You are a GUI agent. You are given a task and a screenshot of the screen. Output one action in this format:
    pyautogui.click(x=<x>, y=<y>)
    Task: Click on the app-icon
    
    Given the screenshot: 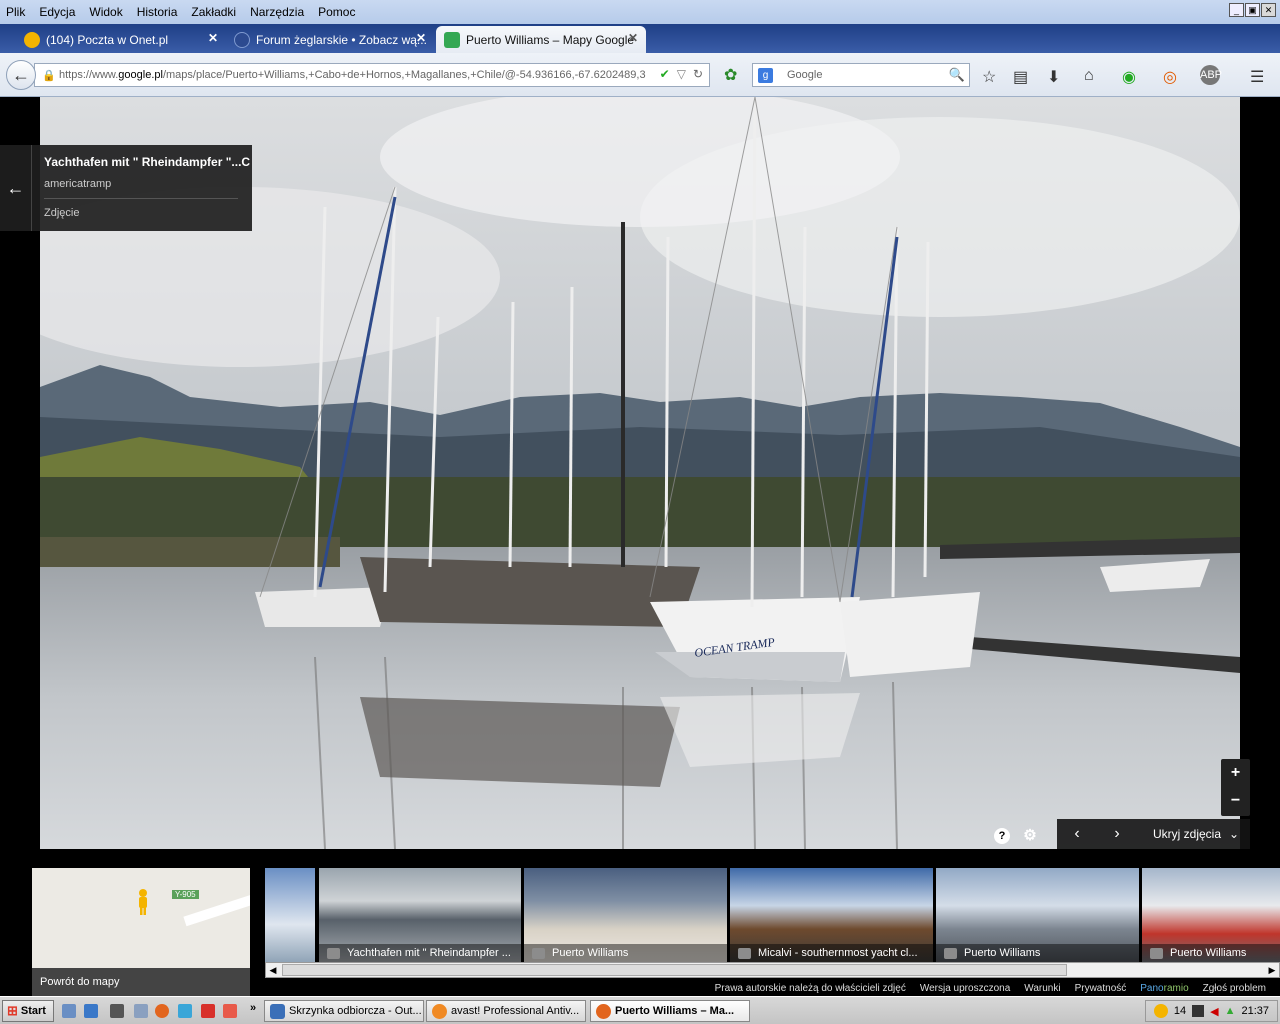 What is the action you would take?
    pyautogui.click(x=185, y=1011)
    